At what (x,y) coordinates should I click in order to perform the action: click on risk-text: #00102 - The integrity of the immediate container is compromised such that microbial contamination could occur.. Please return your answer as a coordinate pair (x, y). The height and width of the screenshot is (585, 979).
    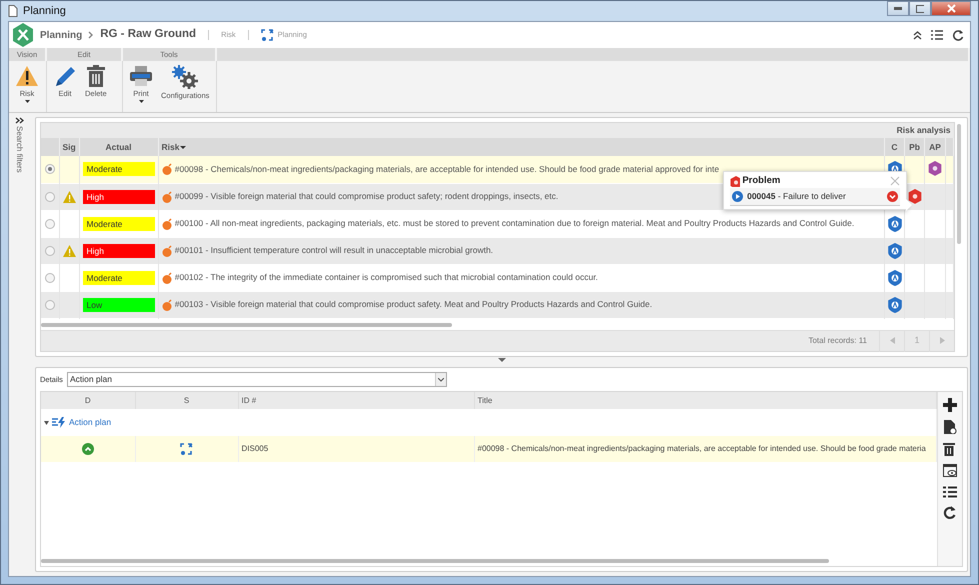
    Looking at the image, I should click on (386, 277).